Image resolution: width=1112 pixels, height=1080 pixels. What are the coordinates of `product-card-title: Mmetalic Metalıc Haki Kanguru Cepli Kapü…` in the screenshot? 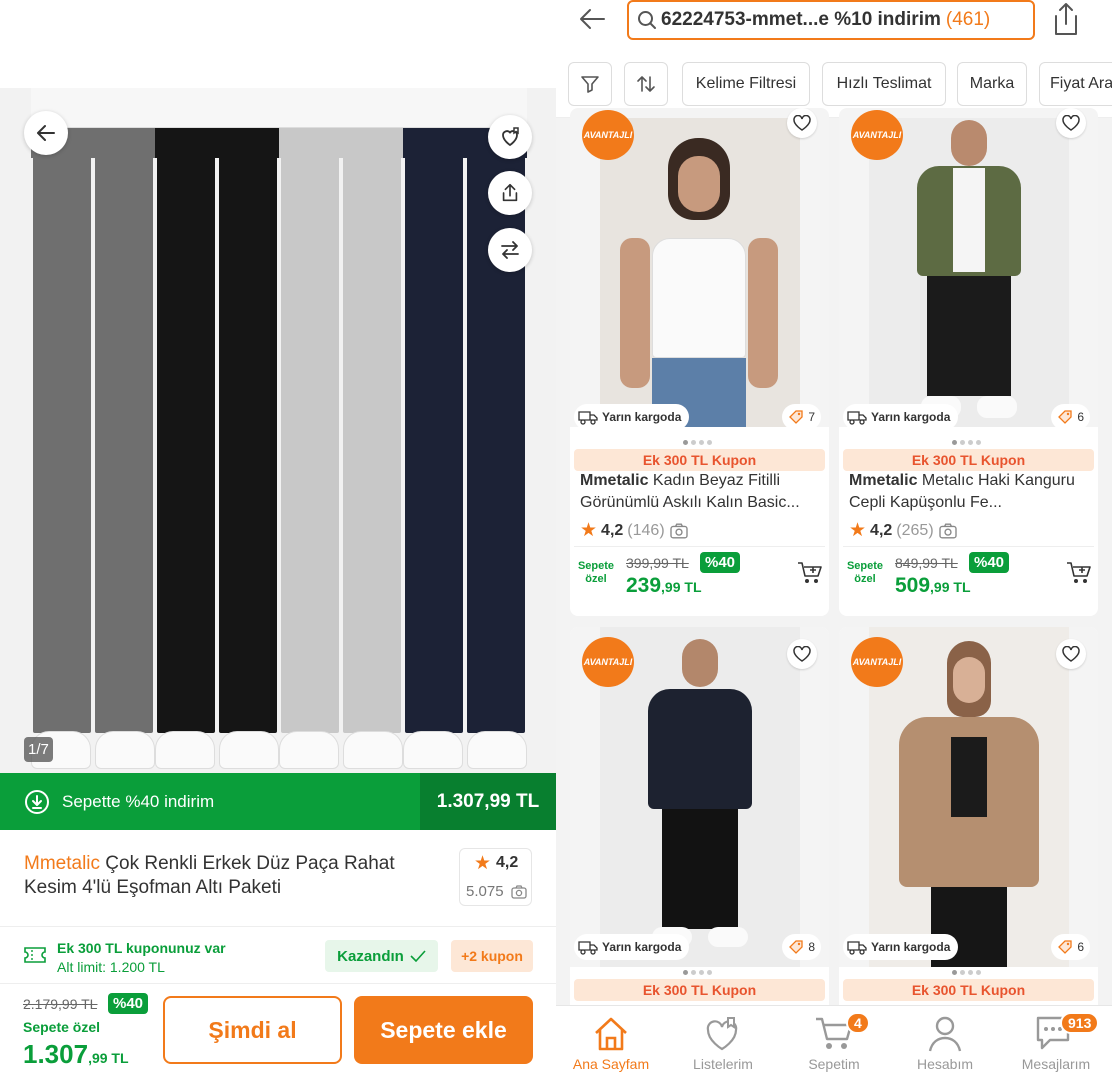 It's located at (969, 492).